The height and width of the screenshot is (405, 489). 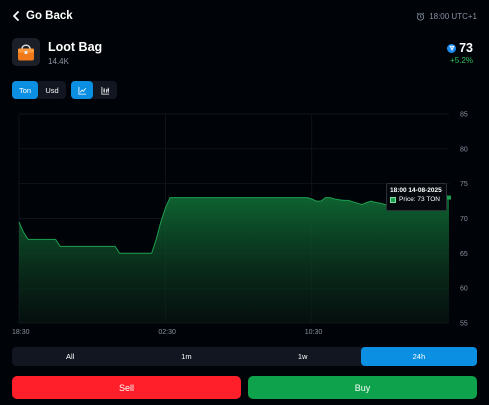 What do you see at coordinates (464, 324) in the screenshot?
I see `y-tick-label: 55` at bounding box center [464, 324].